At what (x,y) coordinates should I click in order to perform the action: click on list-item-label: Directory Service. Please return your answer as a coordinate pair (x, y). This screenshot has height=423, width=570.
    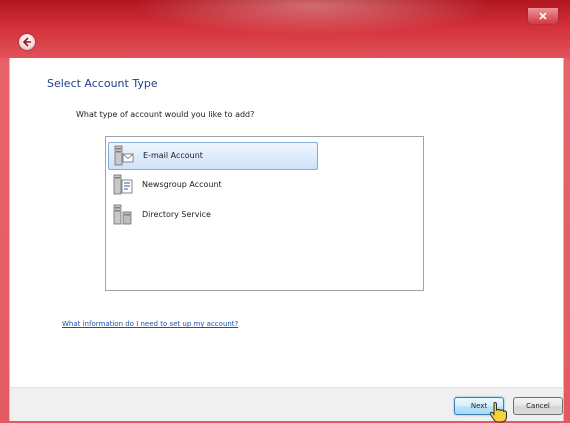
    Looking at the image, I should click on (176, 214).